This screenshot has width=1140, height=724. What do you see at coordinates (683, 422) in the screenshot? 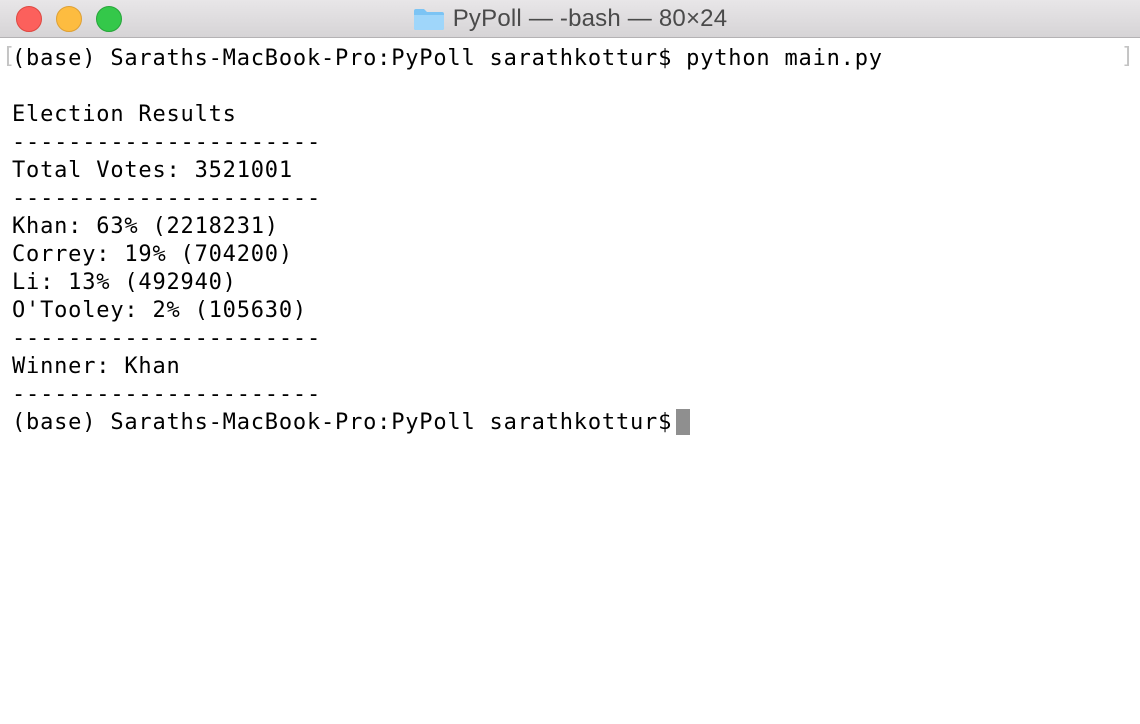
I see `text-cursor` at bounding box center [683, 422].